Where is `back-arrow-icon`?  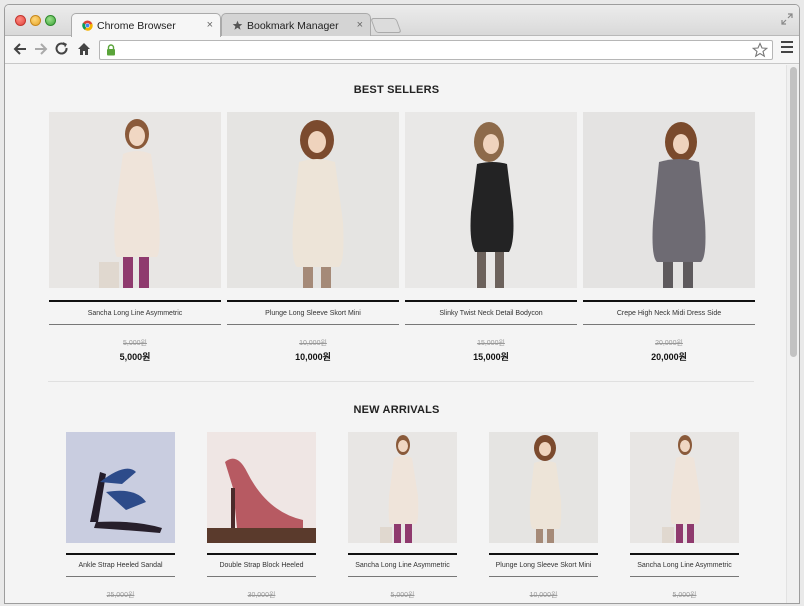 back-arrow-icon is located at coordinates (20, 49).